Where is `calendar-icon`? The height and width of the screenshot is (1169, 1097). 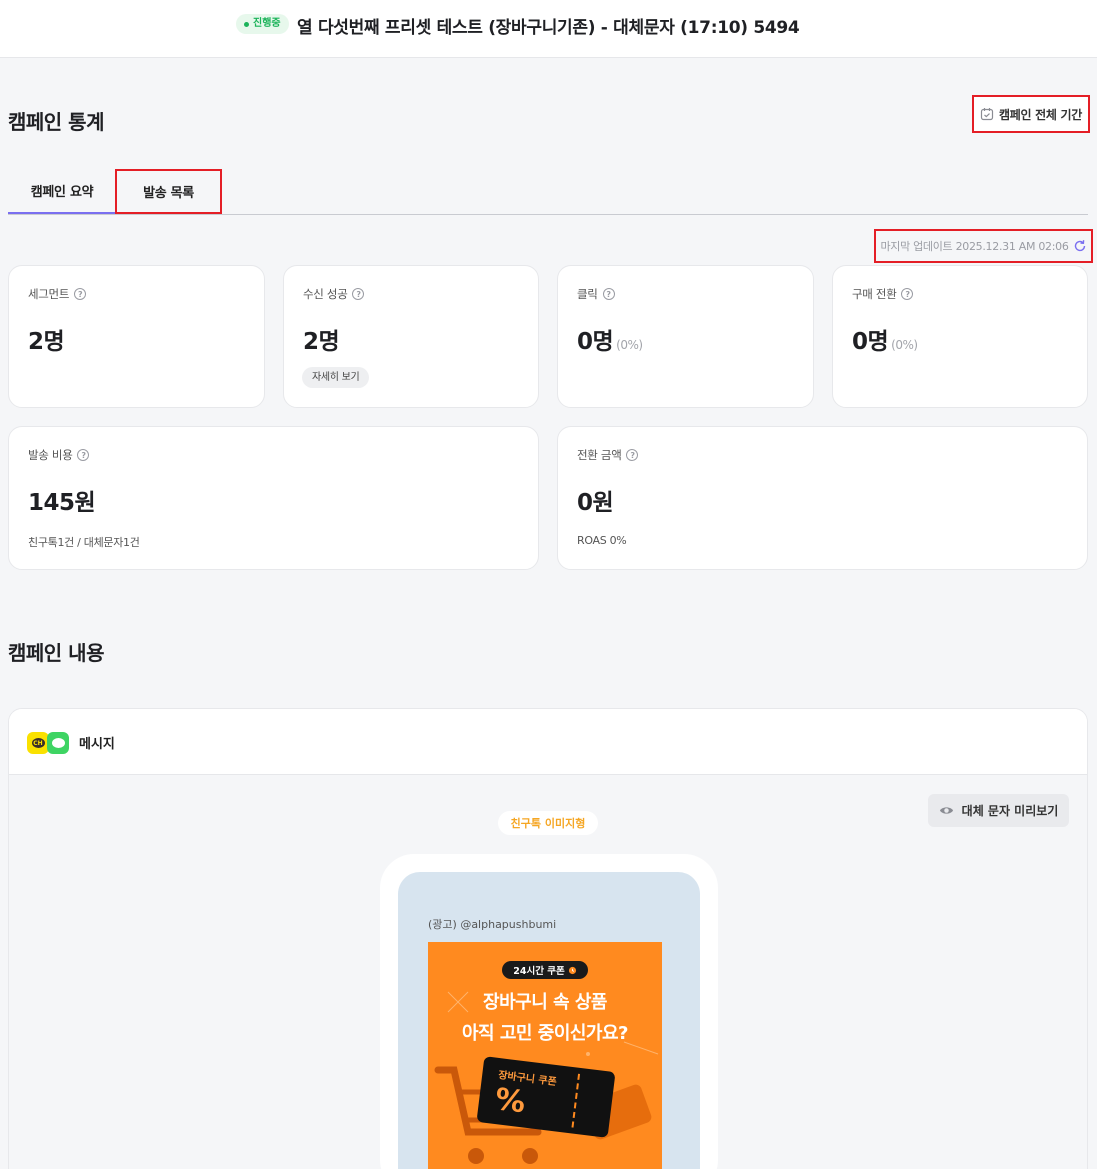
calendar-icon is located at coordinates (987, 114).